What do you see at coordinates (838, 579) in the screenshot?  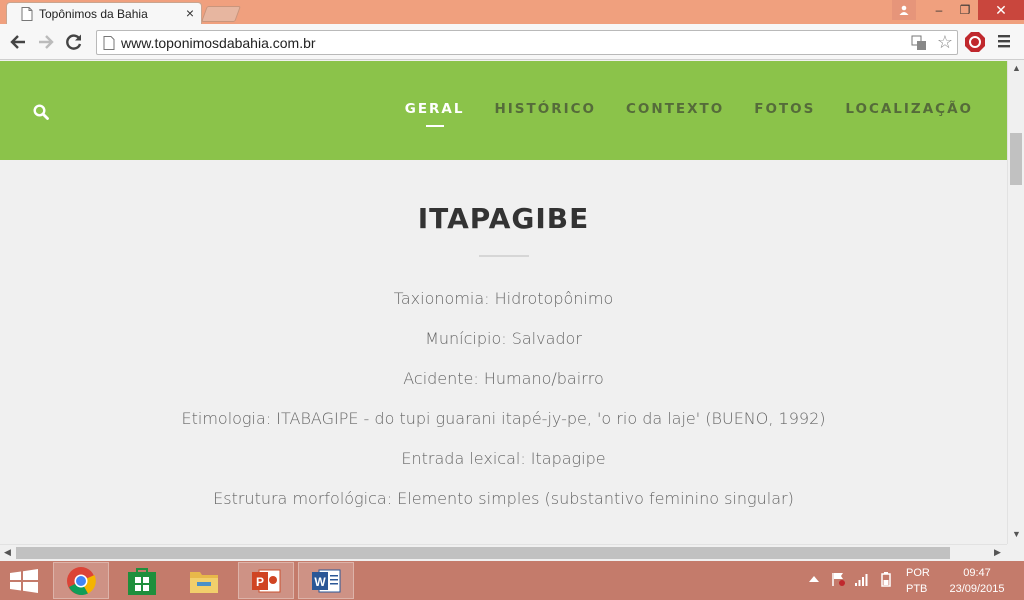 I see `action-center-flag-icon` at bounding box center [838, 579].